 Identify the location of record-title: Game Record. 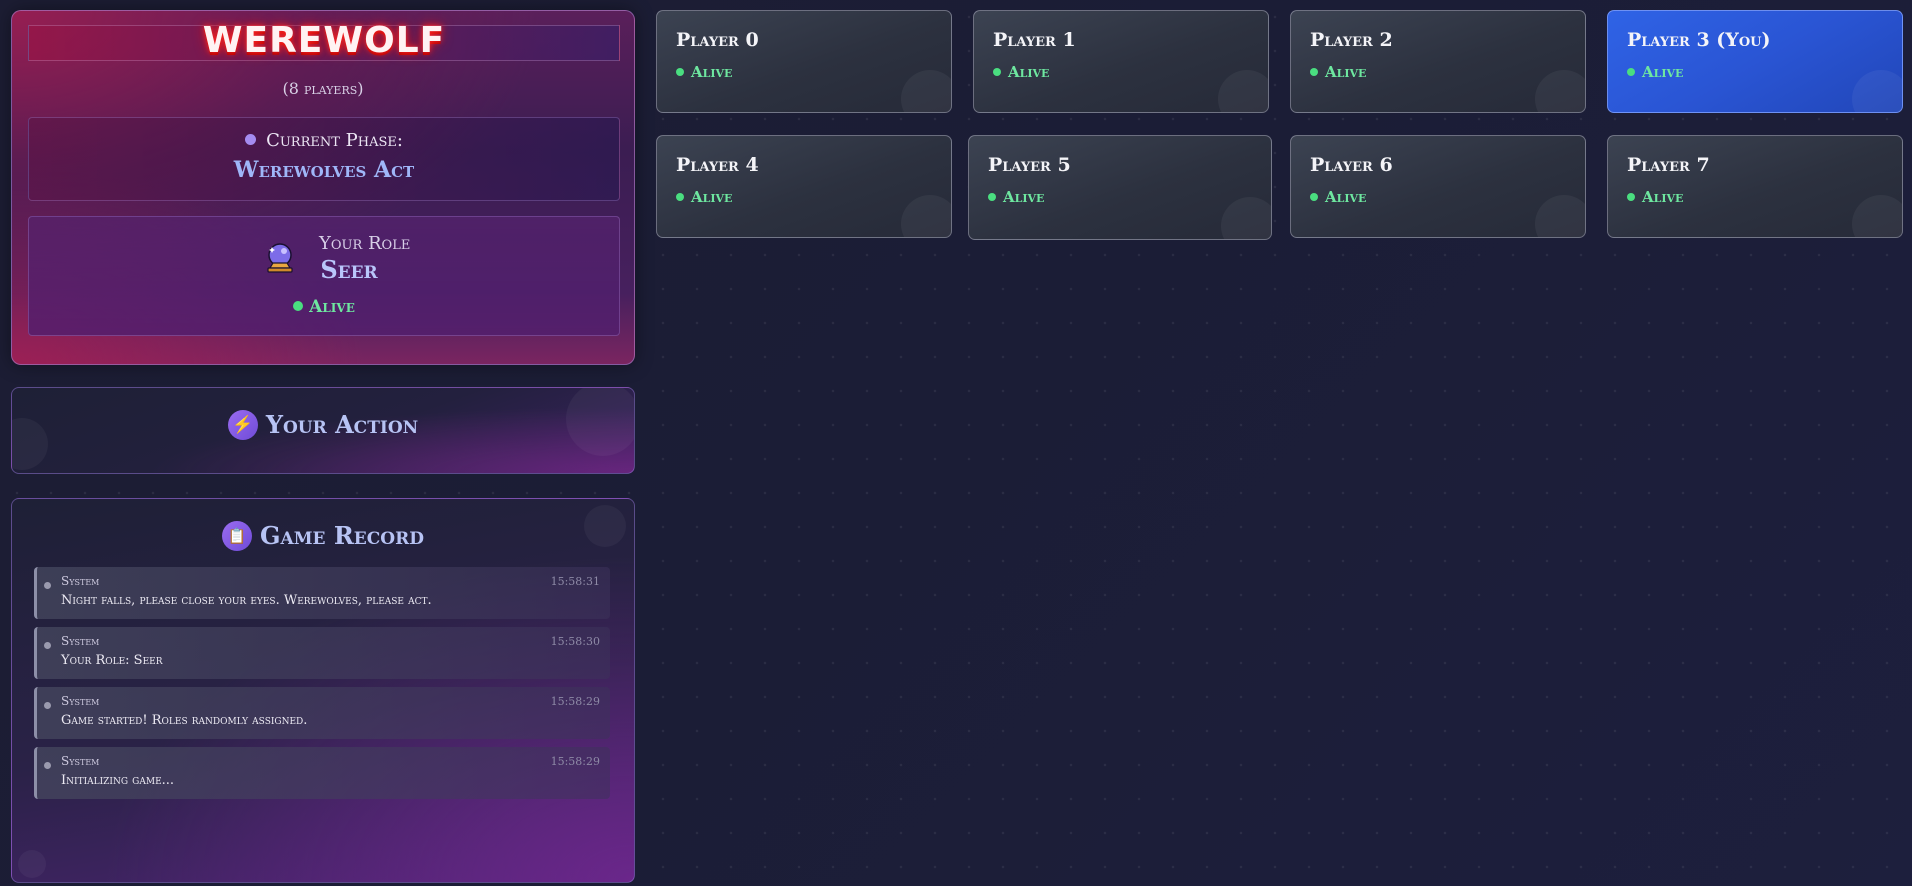
(342, 535).